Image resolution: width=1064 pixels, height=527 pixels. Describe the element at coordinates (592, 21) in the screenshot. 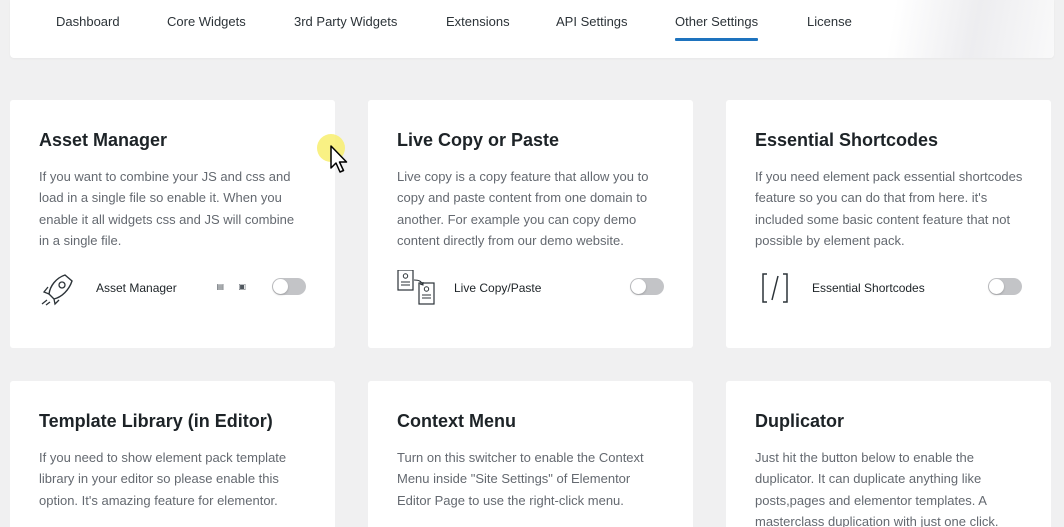

I see `tab-api-settings: API Settings` at that location.